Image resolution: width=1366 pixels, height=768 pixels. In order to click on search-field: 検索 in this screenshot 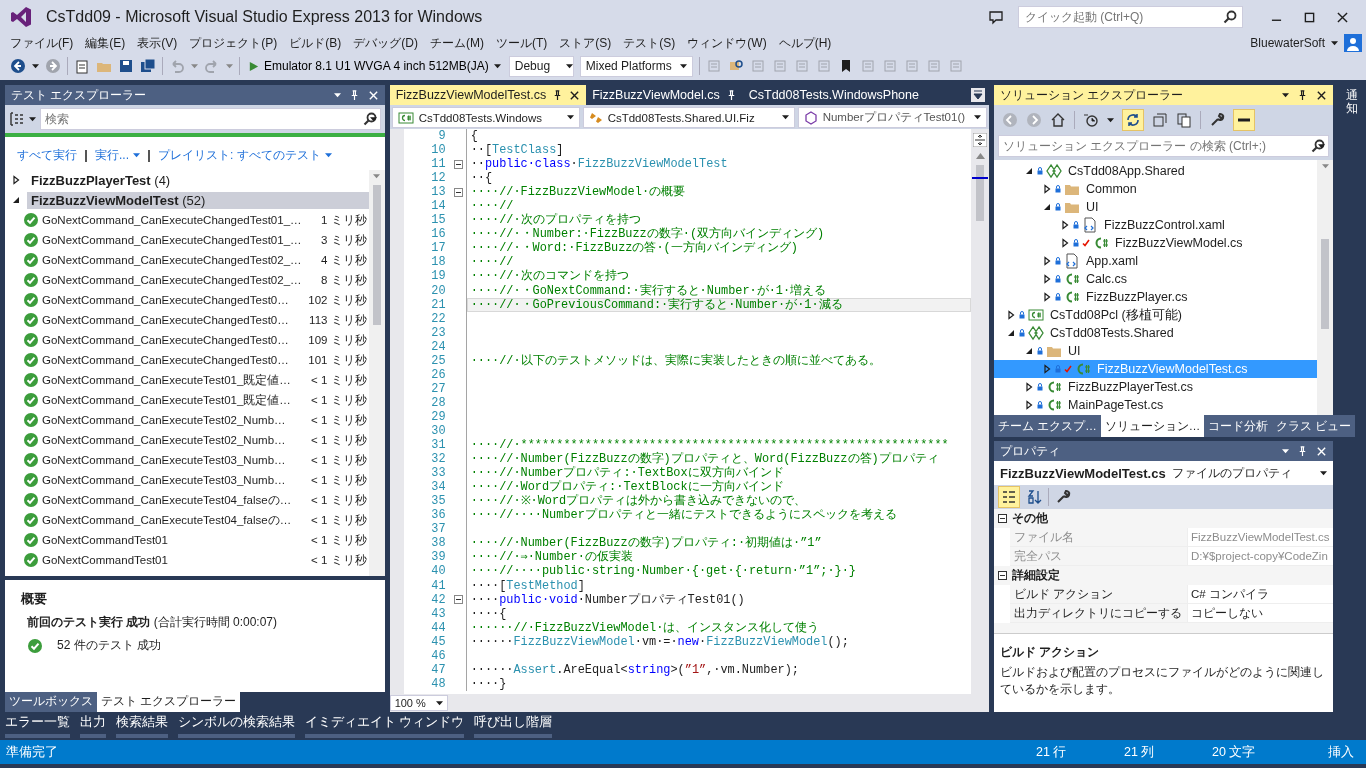, I will do `click(210, 119)`.